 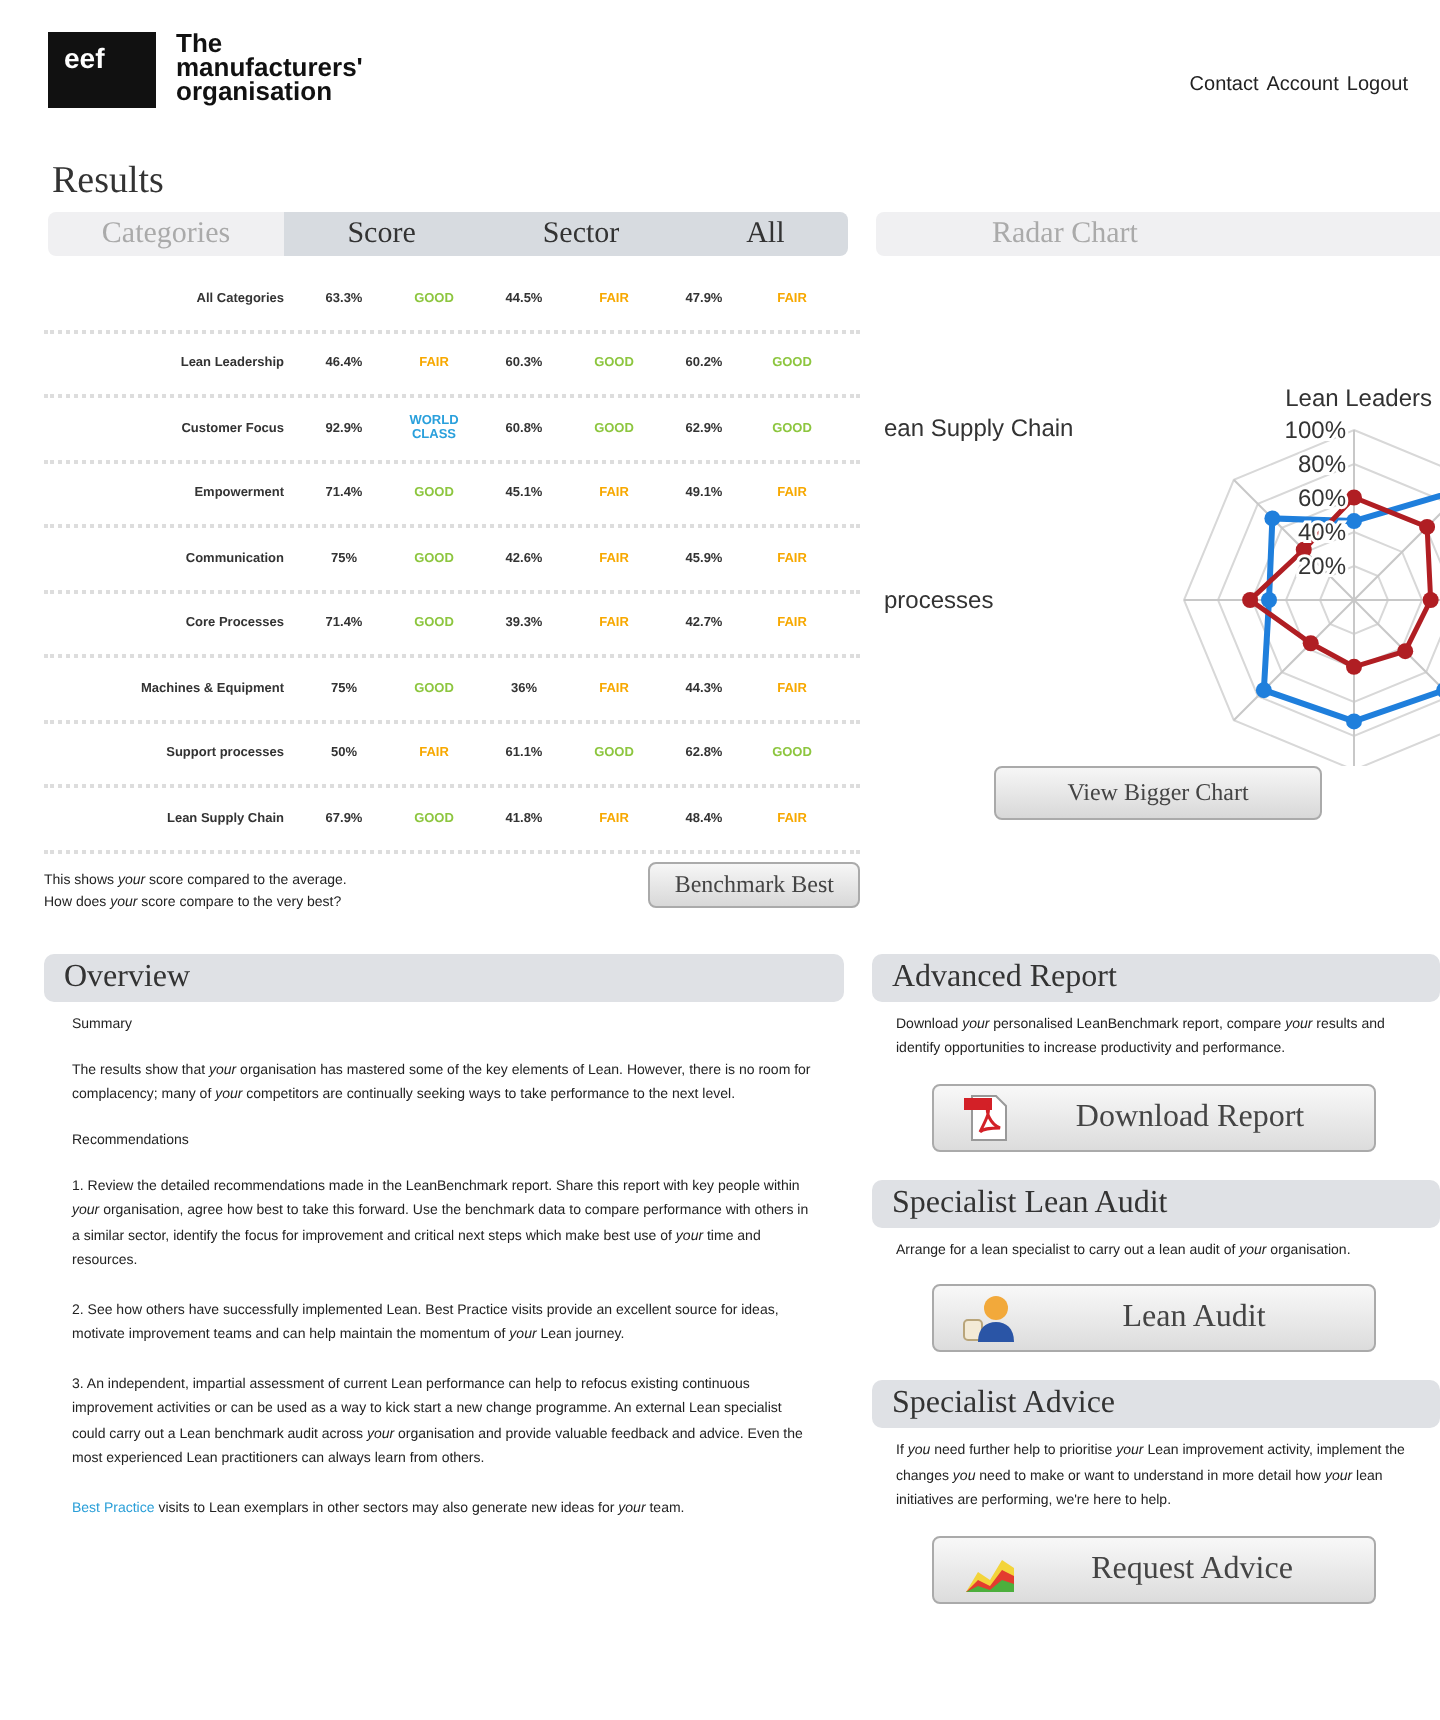 I want to click on axis-label: ean Supply Chain, so click(x=979, y=428).